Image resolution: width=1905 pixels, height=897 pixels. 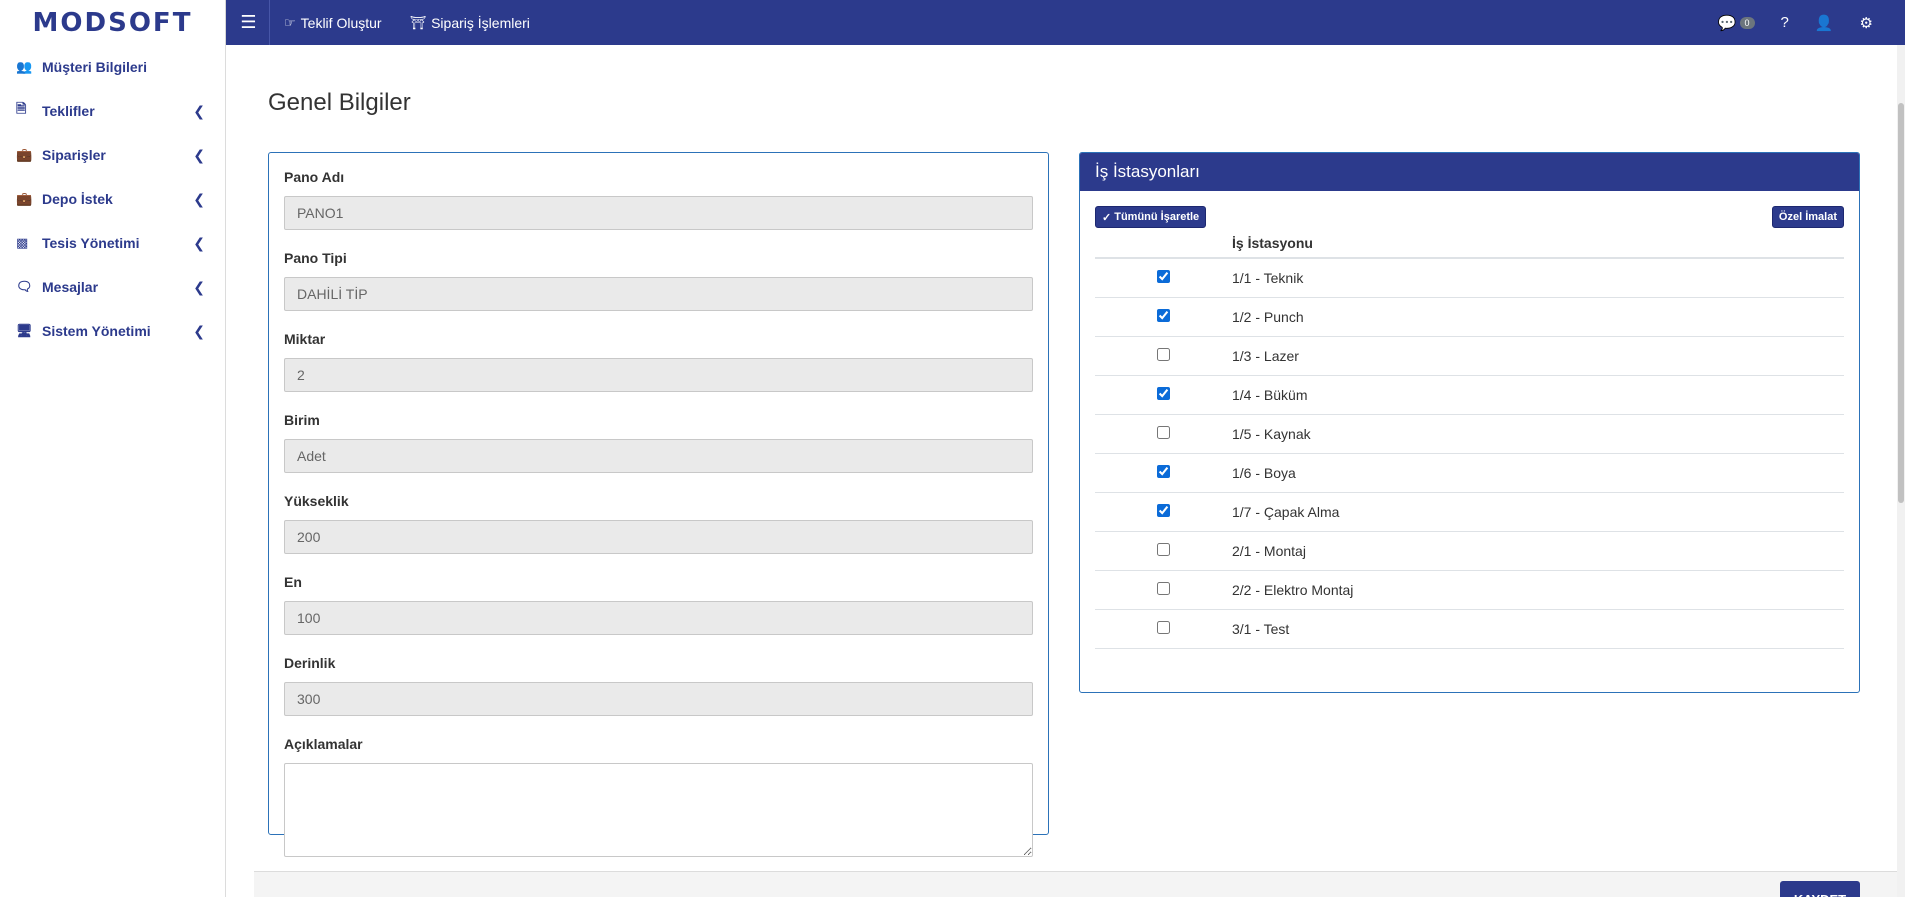 What do you see at coordinates (112, 67) in the screenshot?
I see `sidebar-item-musteri-bilgileri: 👥 Müşteri Bilgileri` at bounding box center [112, 67].